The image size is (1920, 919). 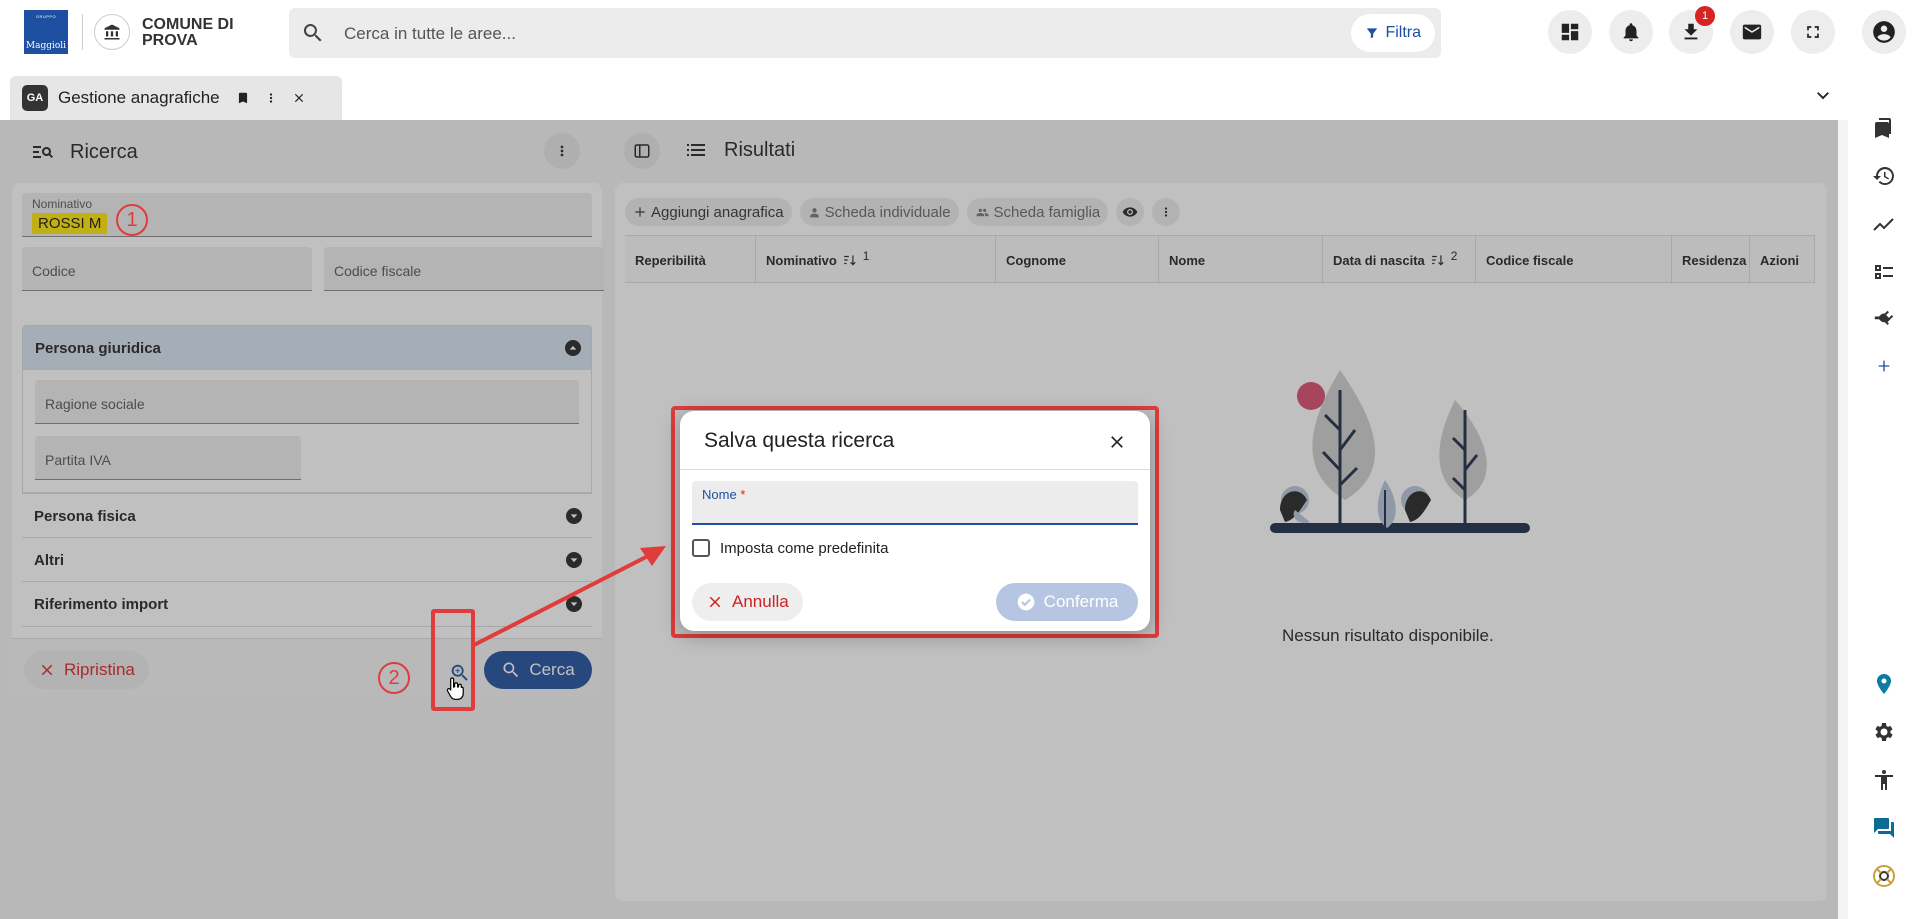 What do you see at coordinates (1081, 601) in the screenshot?
I see `confirm-label: Conferma` at bounding box center [1081, 601].